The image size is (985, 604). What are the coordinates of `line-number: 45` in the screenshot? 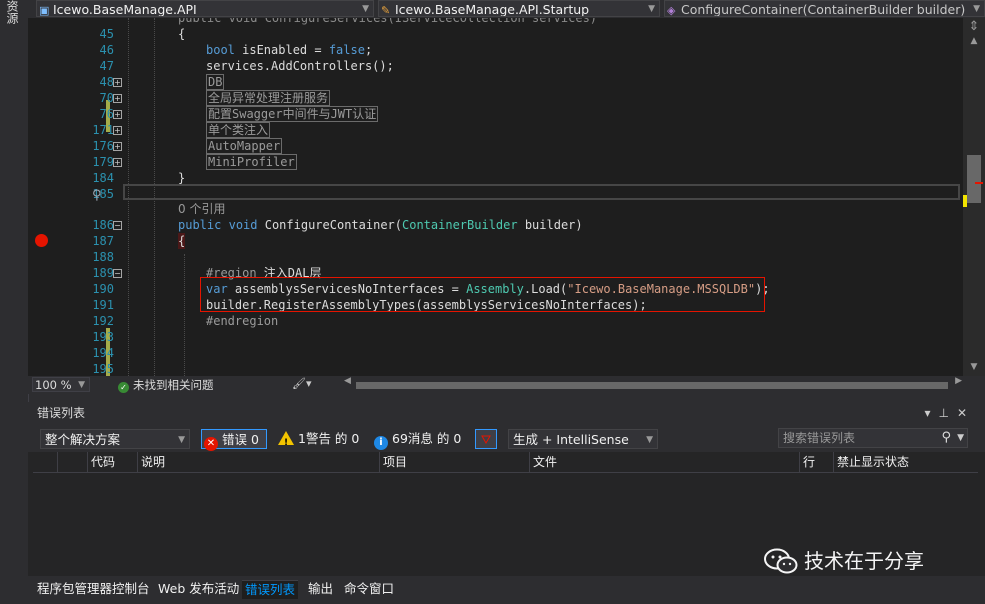 It's located at (106, 34).